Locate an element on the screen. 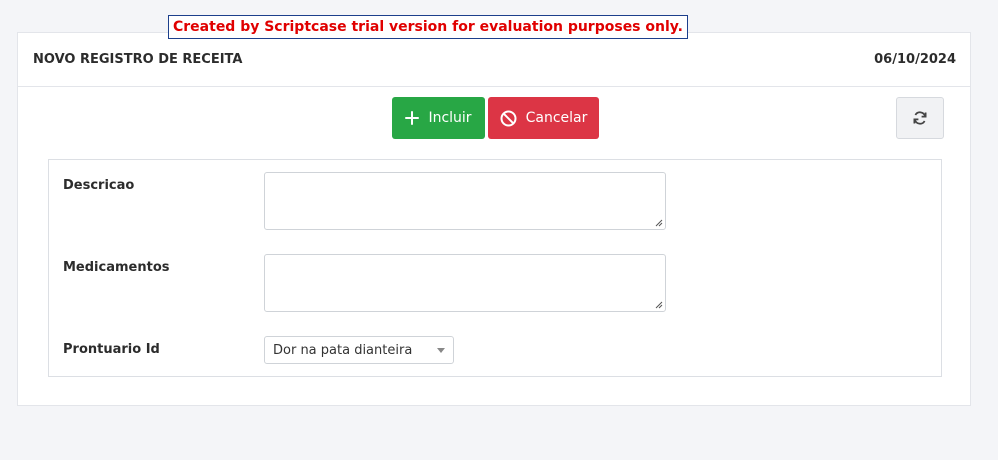  medicamentos-textarea is located at coordinates (465, 283).